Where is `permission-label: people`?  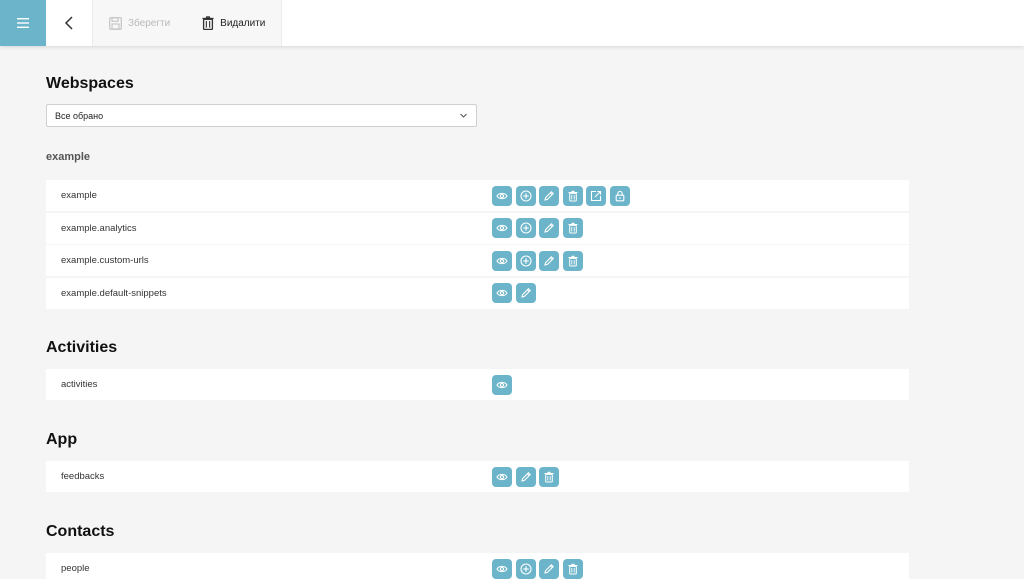 permission-label: people is located at coordinates (75, 568).